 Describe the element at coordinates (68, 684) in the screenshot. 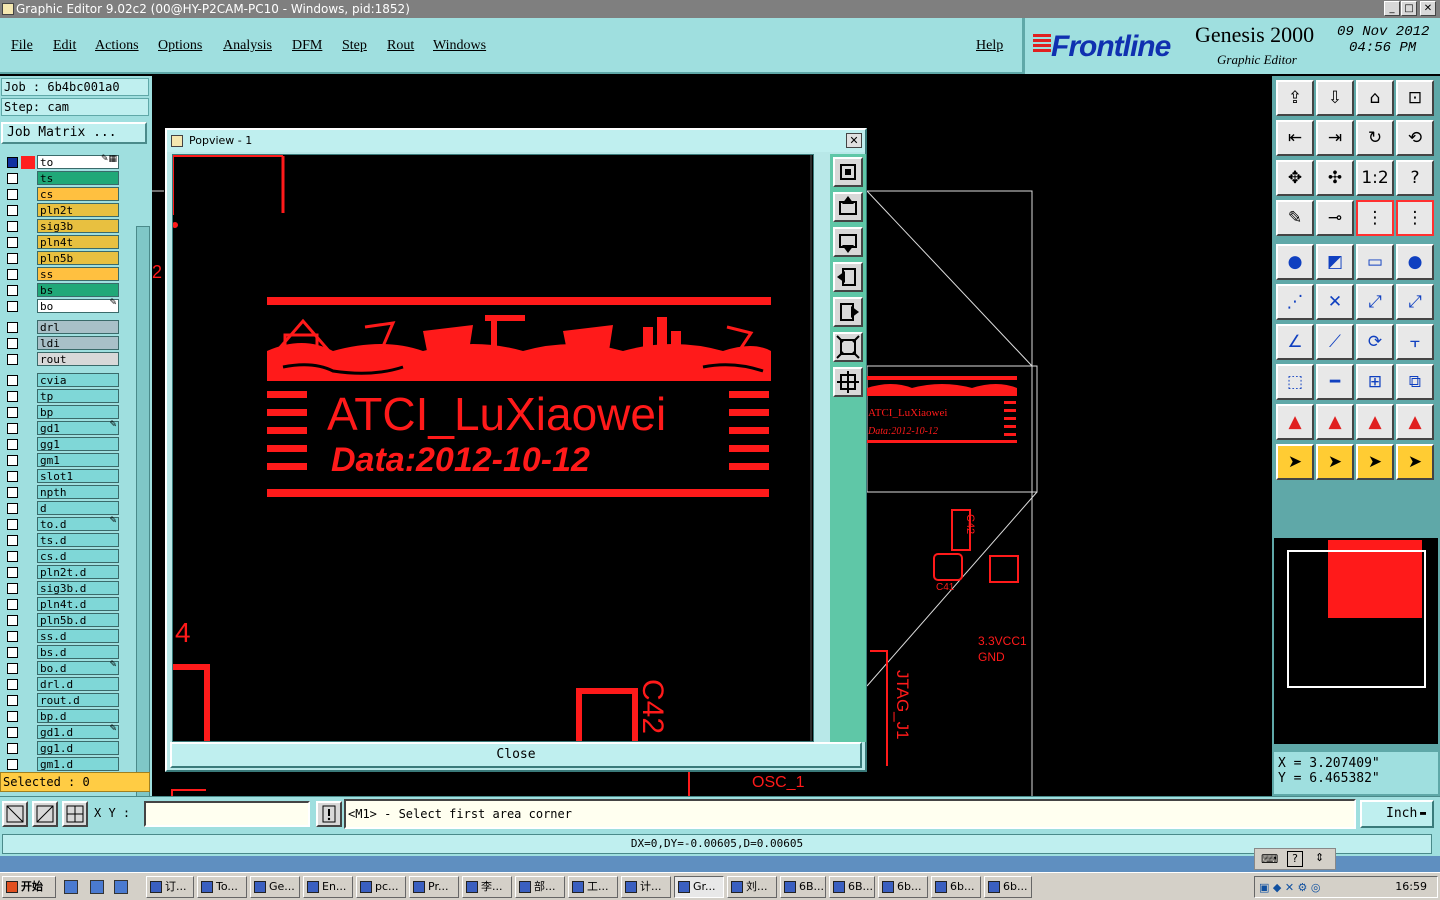

I see `layer-row: drl.d` at that location.